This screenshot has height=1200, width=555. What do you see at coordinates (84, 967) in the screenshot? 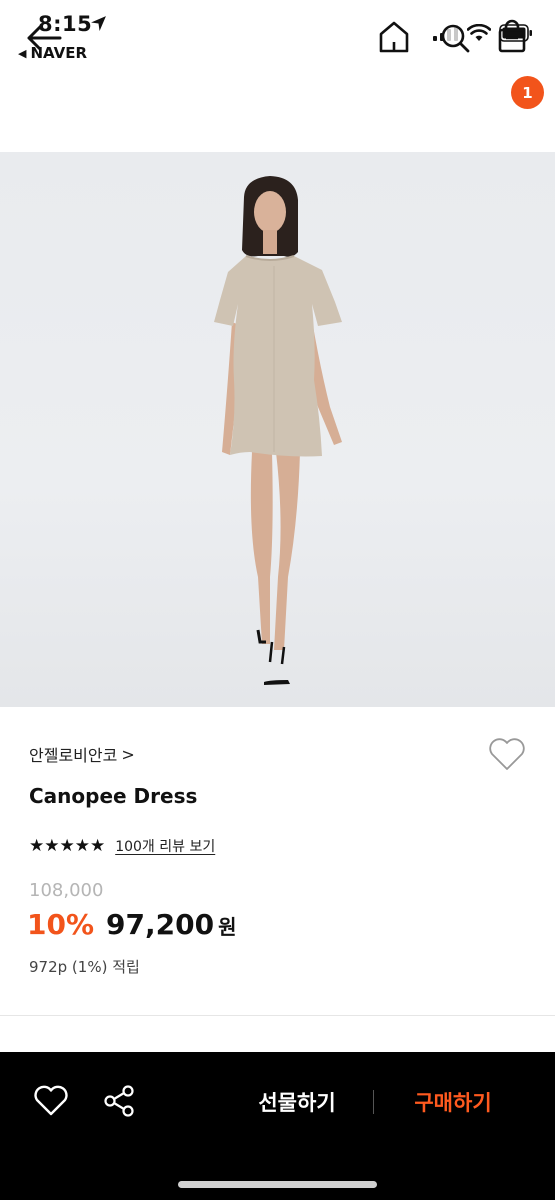
I see `reward-points: 972p (1%) 적립` at bounding box center [84, 967].